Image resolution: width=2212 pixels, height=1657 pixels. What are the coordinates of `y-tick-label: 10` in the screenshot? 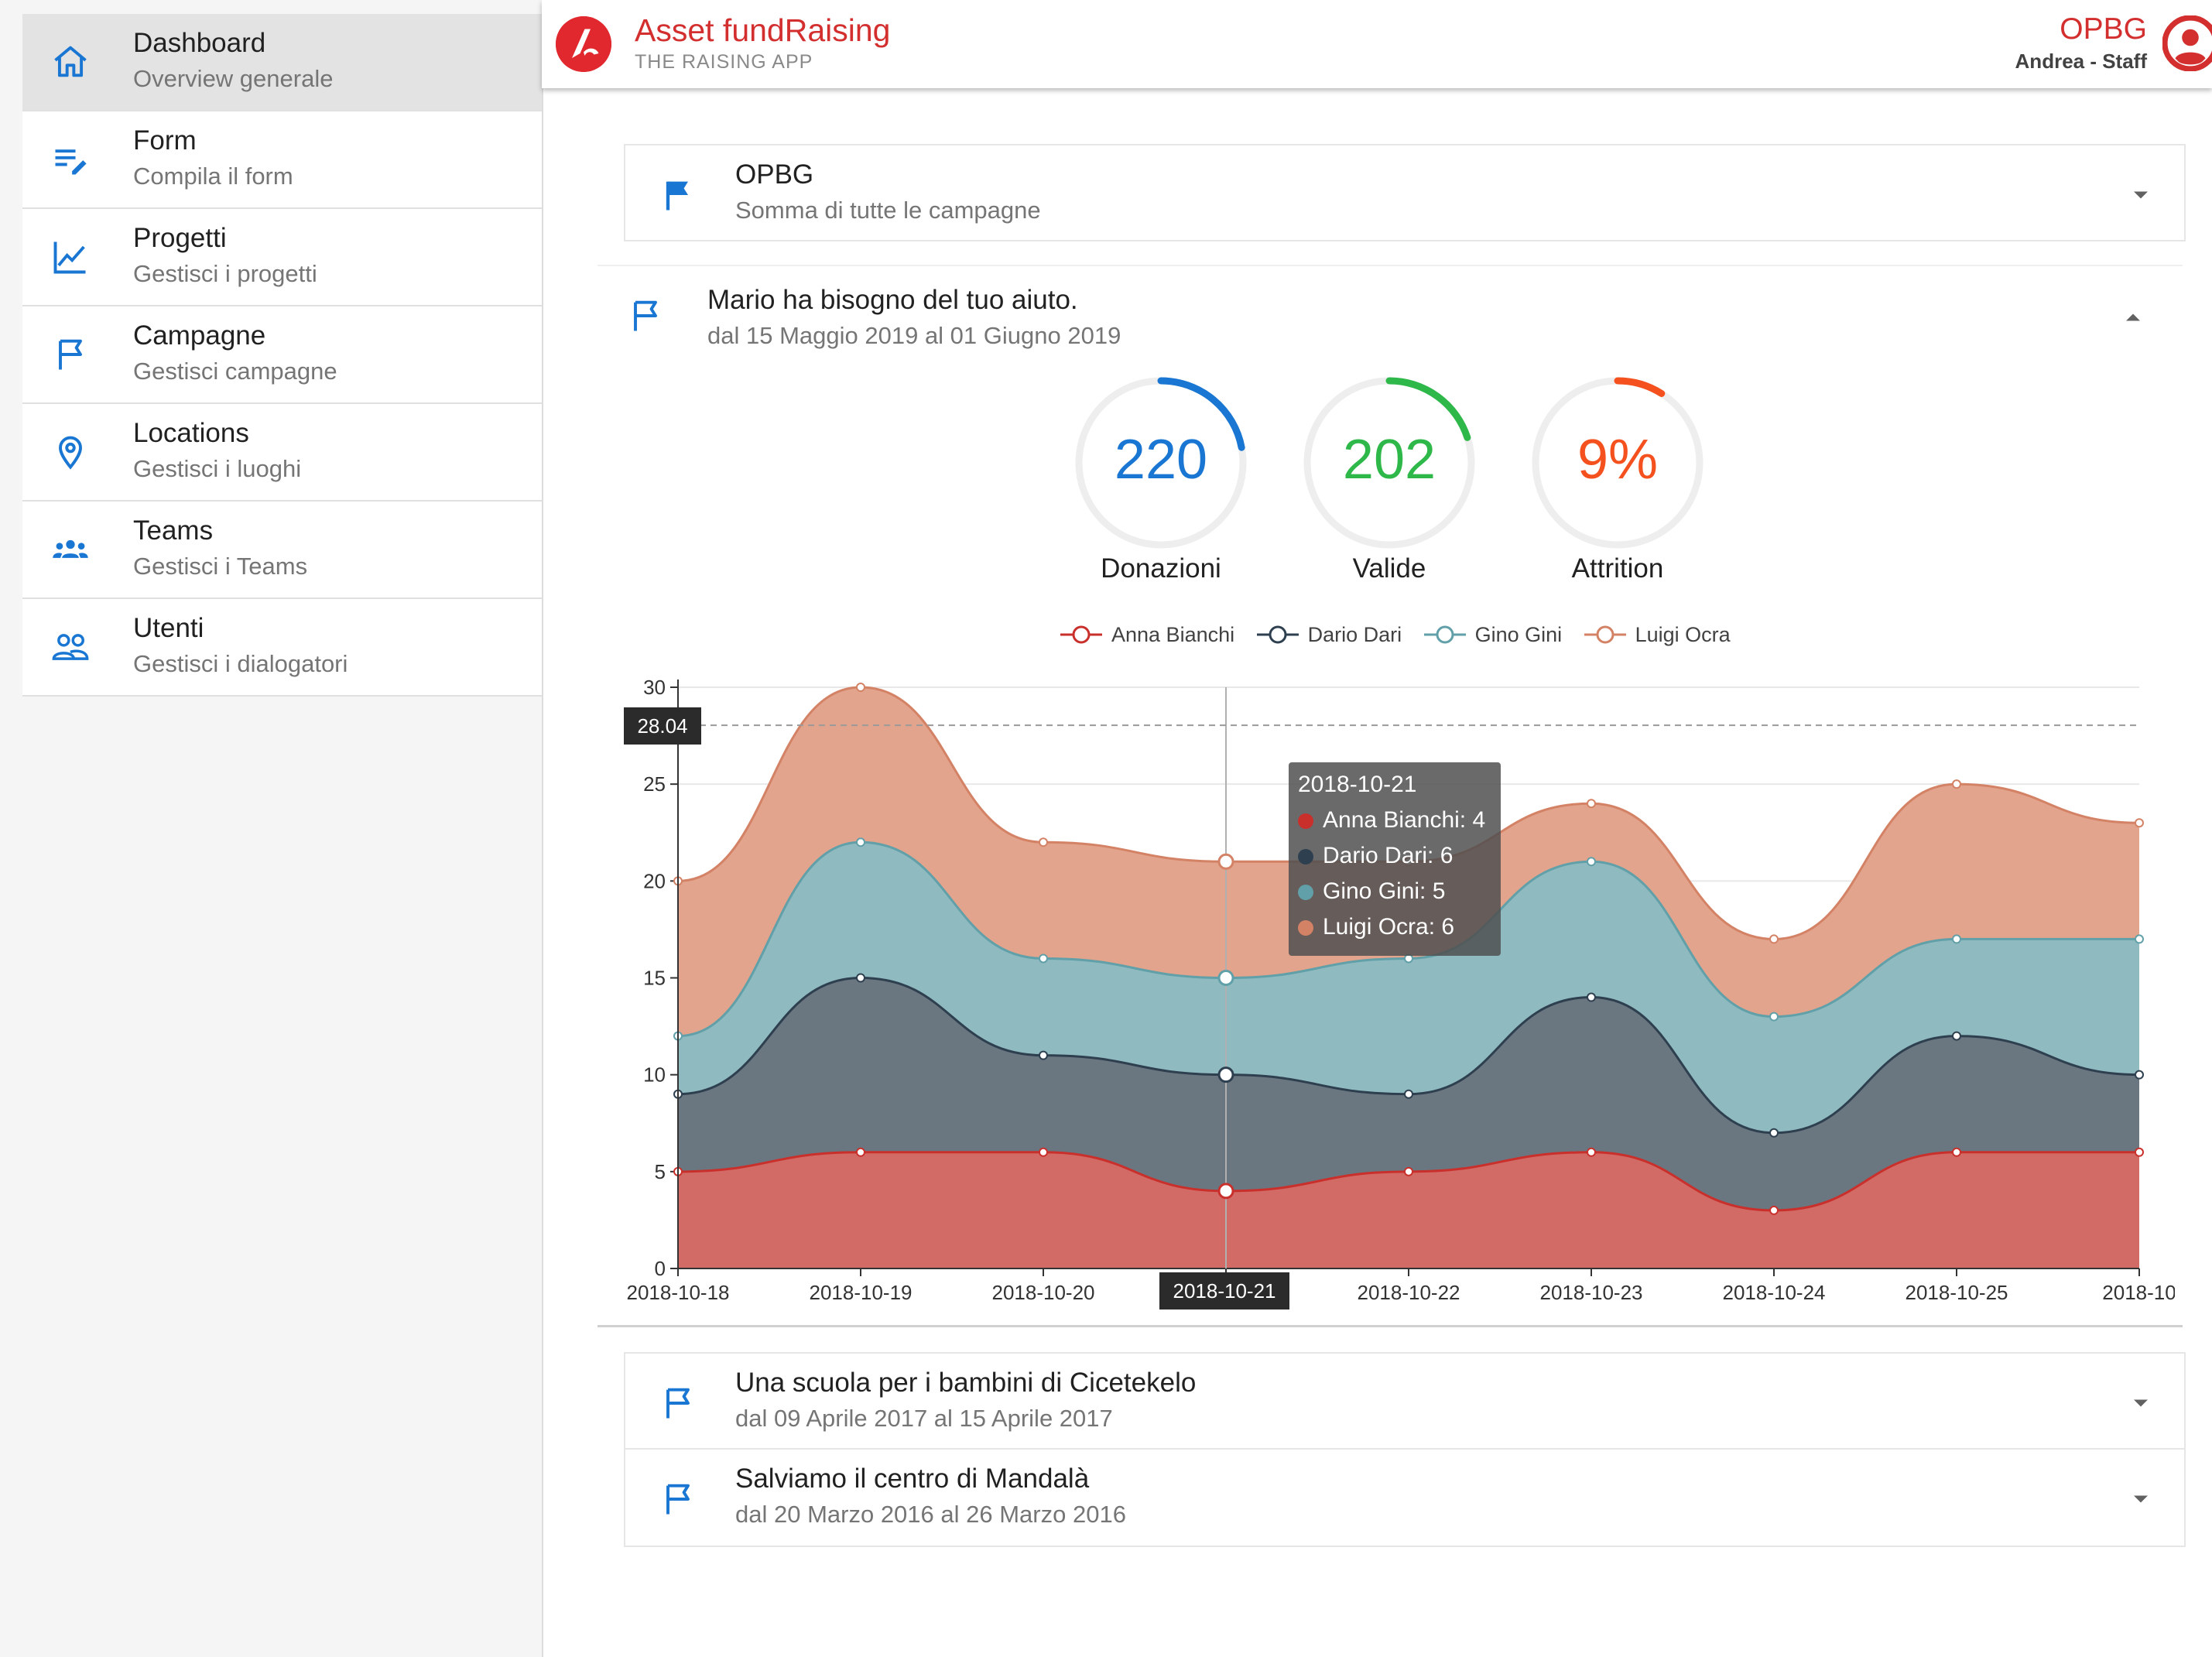 It's located at (654, 1075).